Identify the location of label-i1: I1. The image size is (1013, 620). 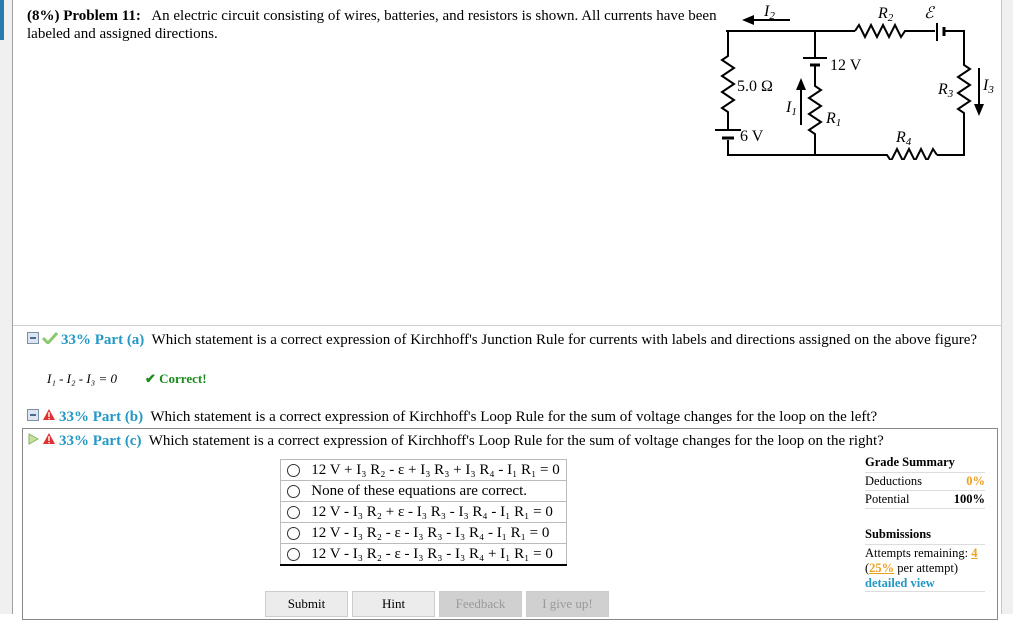
(791, 108).